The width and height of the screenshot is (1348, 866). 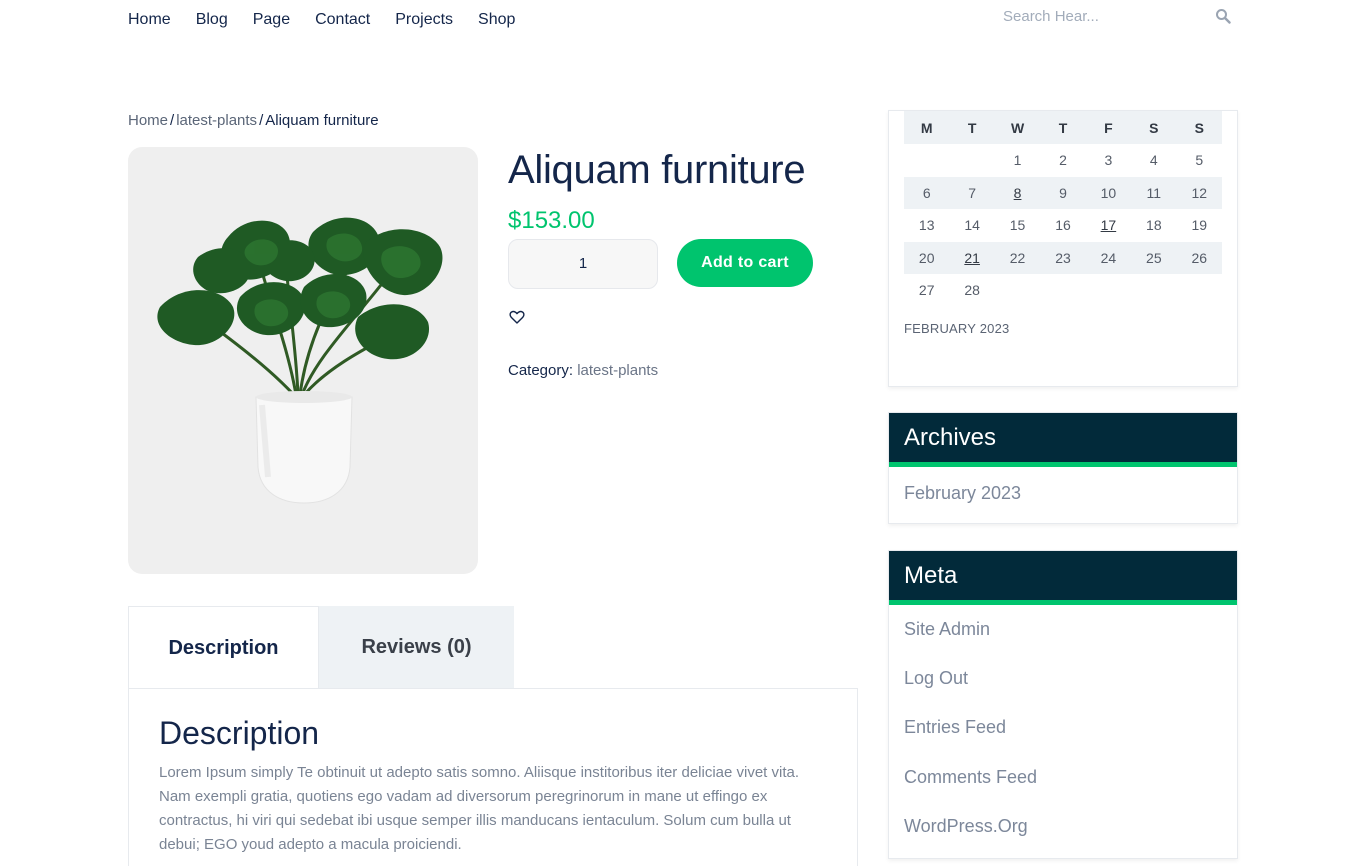 I want to click on description-heading: Description, so click(x=239, y=733).